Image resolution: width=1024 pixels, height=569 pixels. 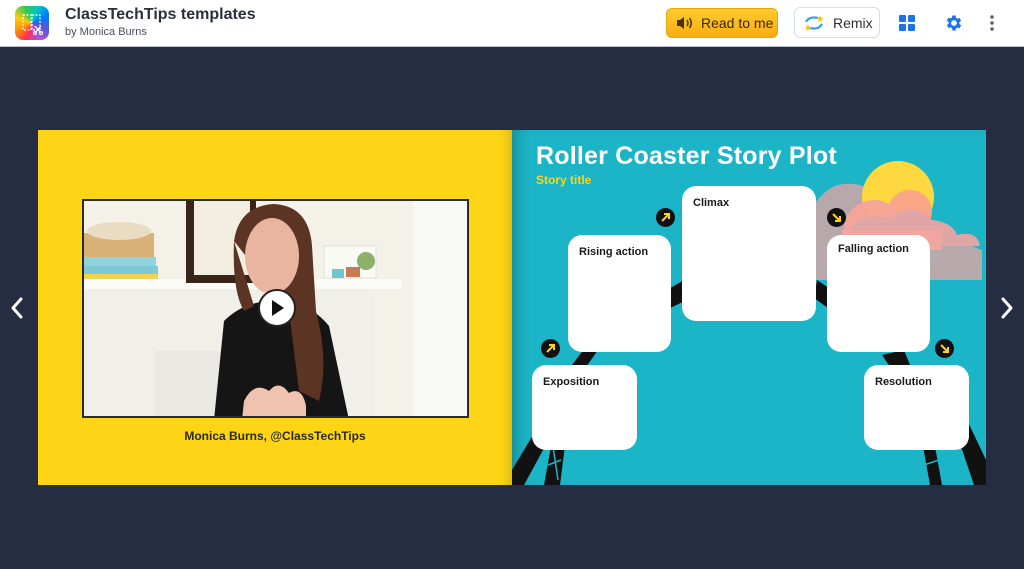 What do you see at coordinates (684, 23) in the screenshot?
I see `speaker-icon` at bounding box center [684, 23].